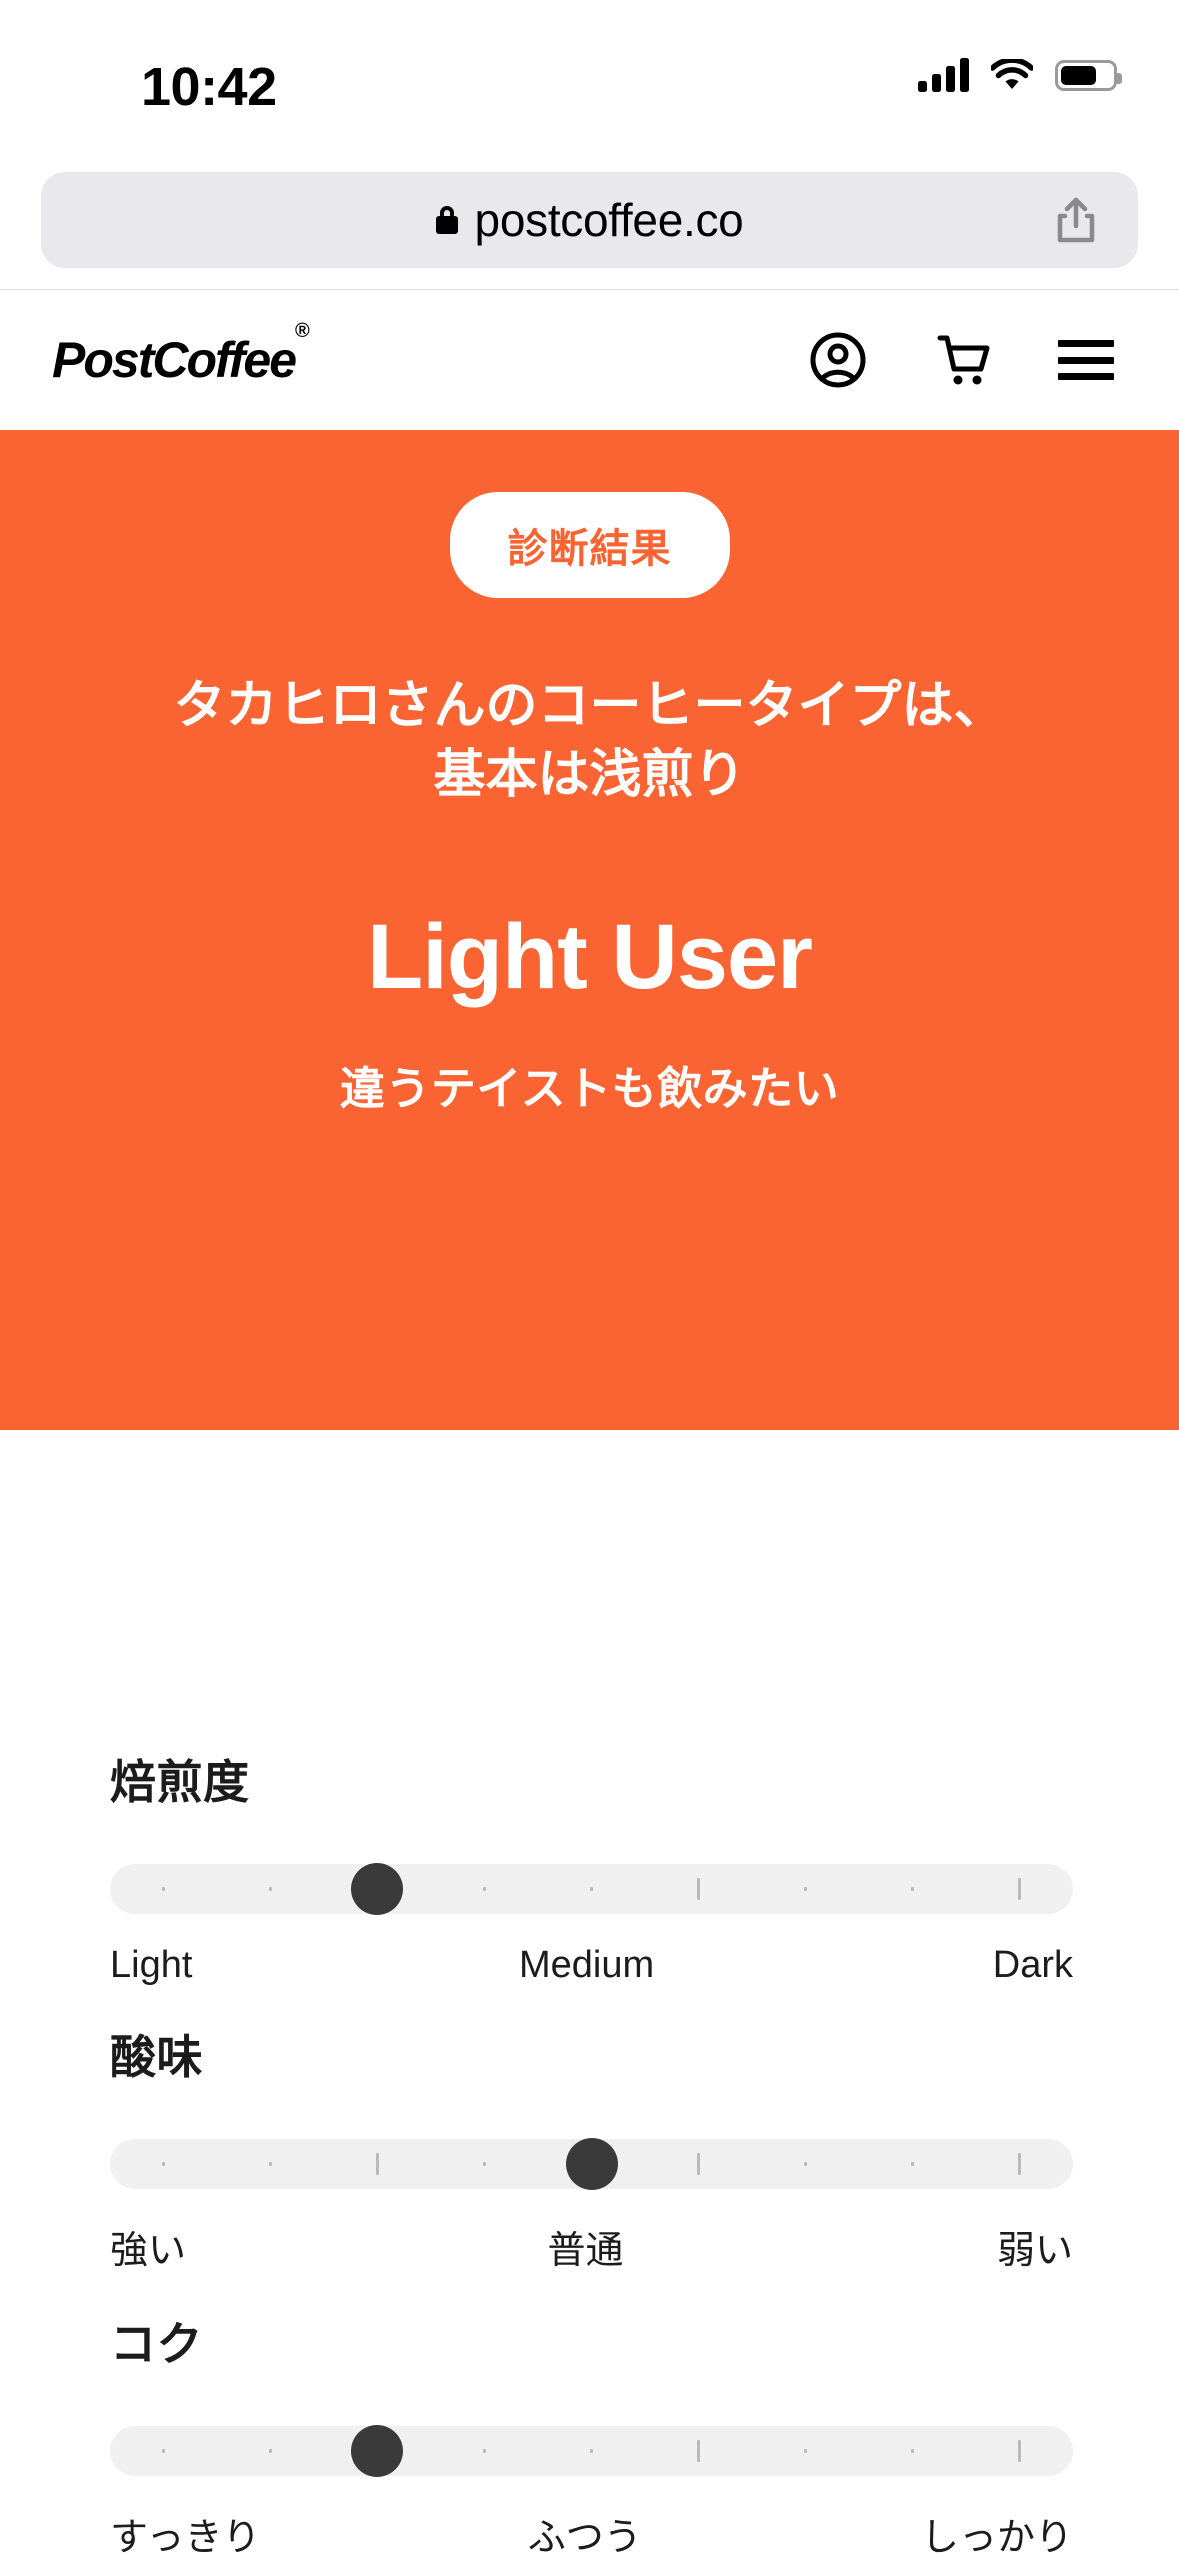 The image size is (1179, 2556). Describe the element at coordinates (584, 2536) in the screenshot. I see `scale-mid-body: ふつう` at that location.